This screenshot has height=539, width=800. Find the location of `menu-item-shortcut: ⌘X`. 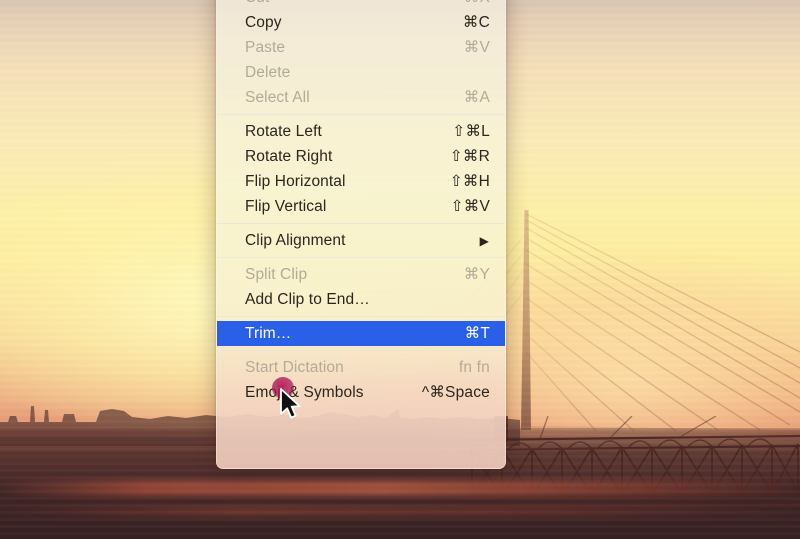

menu-item-shortcut: ⌘X is located at coordinates (477, 3).